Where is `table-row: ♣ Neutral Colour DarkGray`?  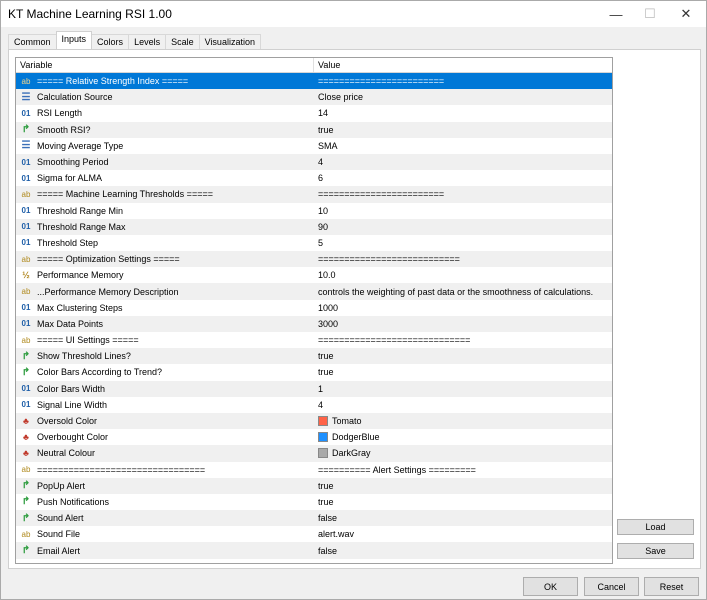 table-row: ♣ Neutral Colour DarkGray is located at coordinates (314, 453).